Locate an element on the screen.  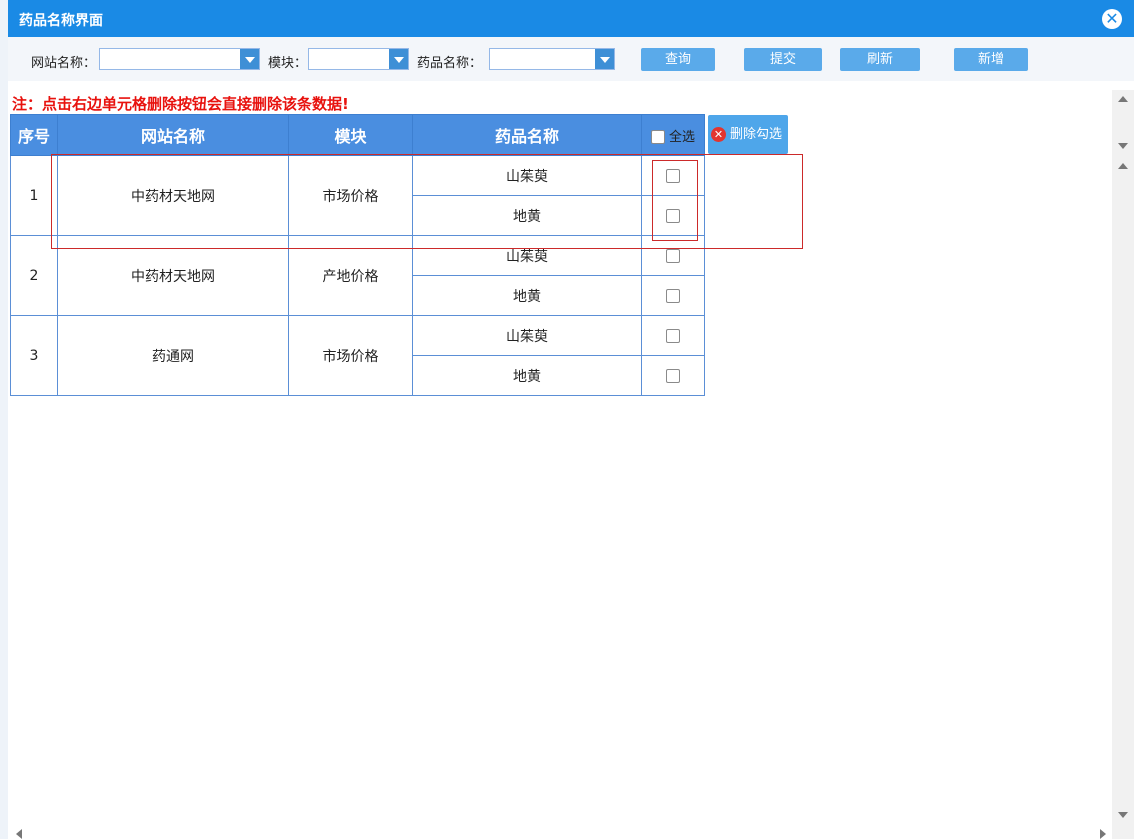
module-combobox is located at coordinates (358, 59).